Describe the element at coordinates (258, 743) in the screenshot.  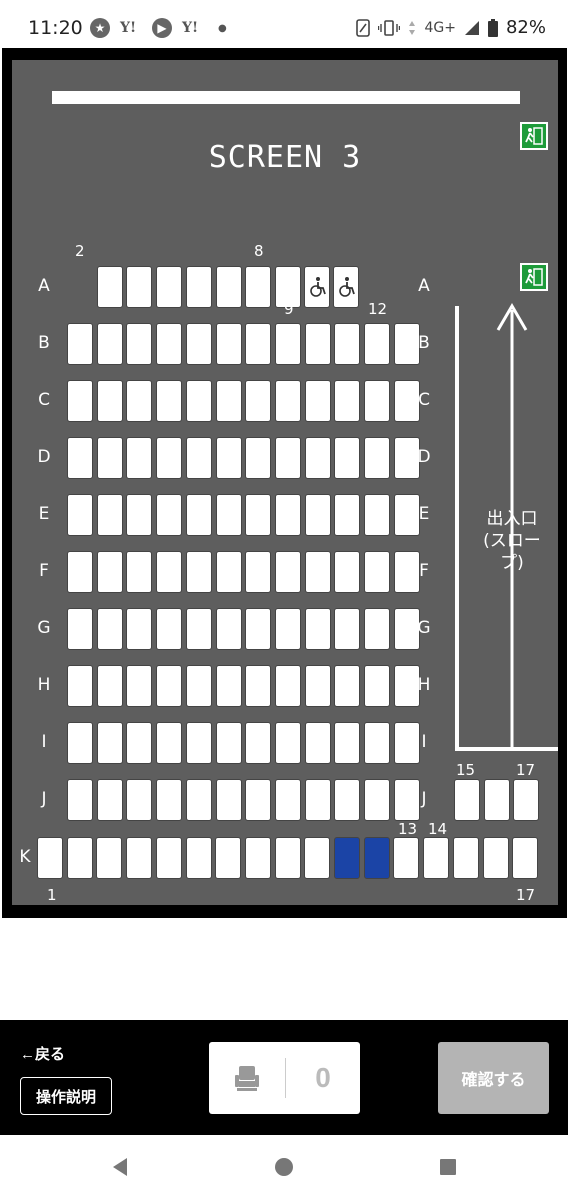
I see `seat-i7` at that location.